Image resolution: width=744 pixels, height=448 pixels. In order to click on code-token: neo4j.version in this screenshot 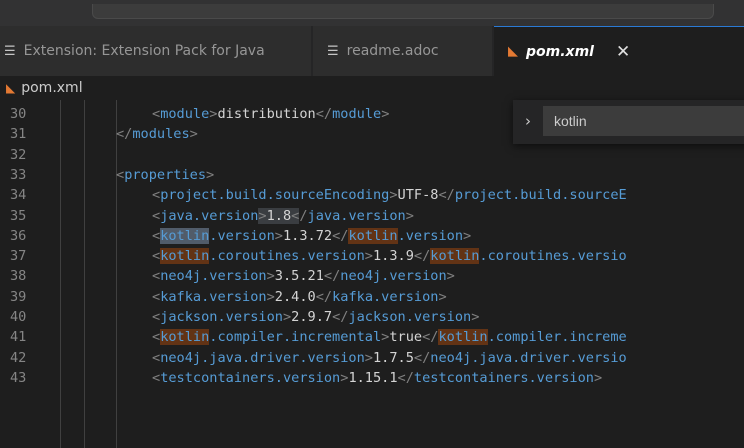, I will do `click(213, 276)`.